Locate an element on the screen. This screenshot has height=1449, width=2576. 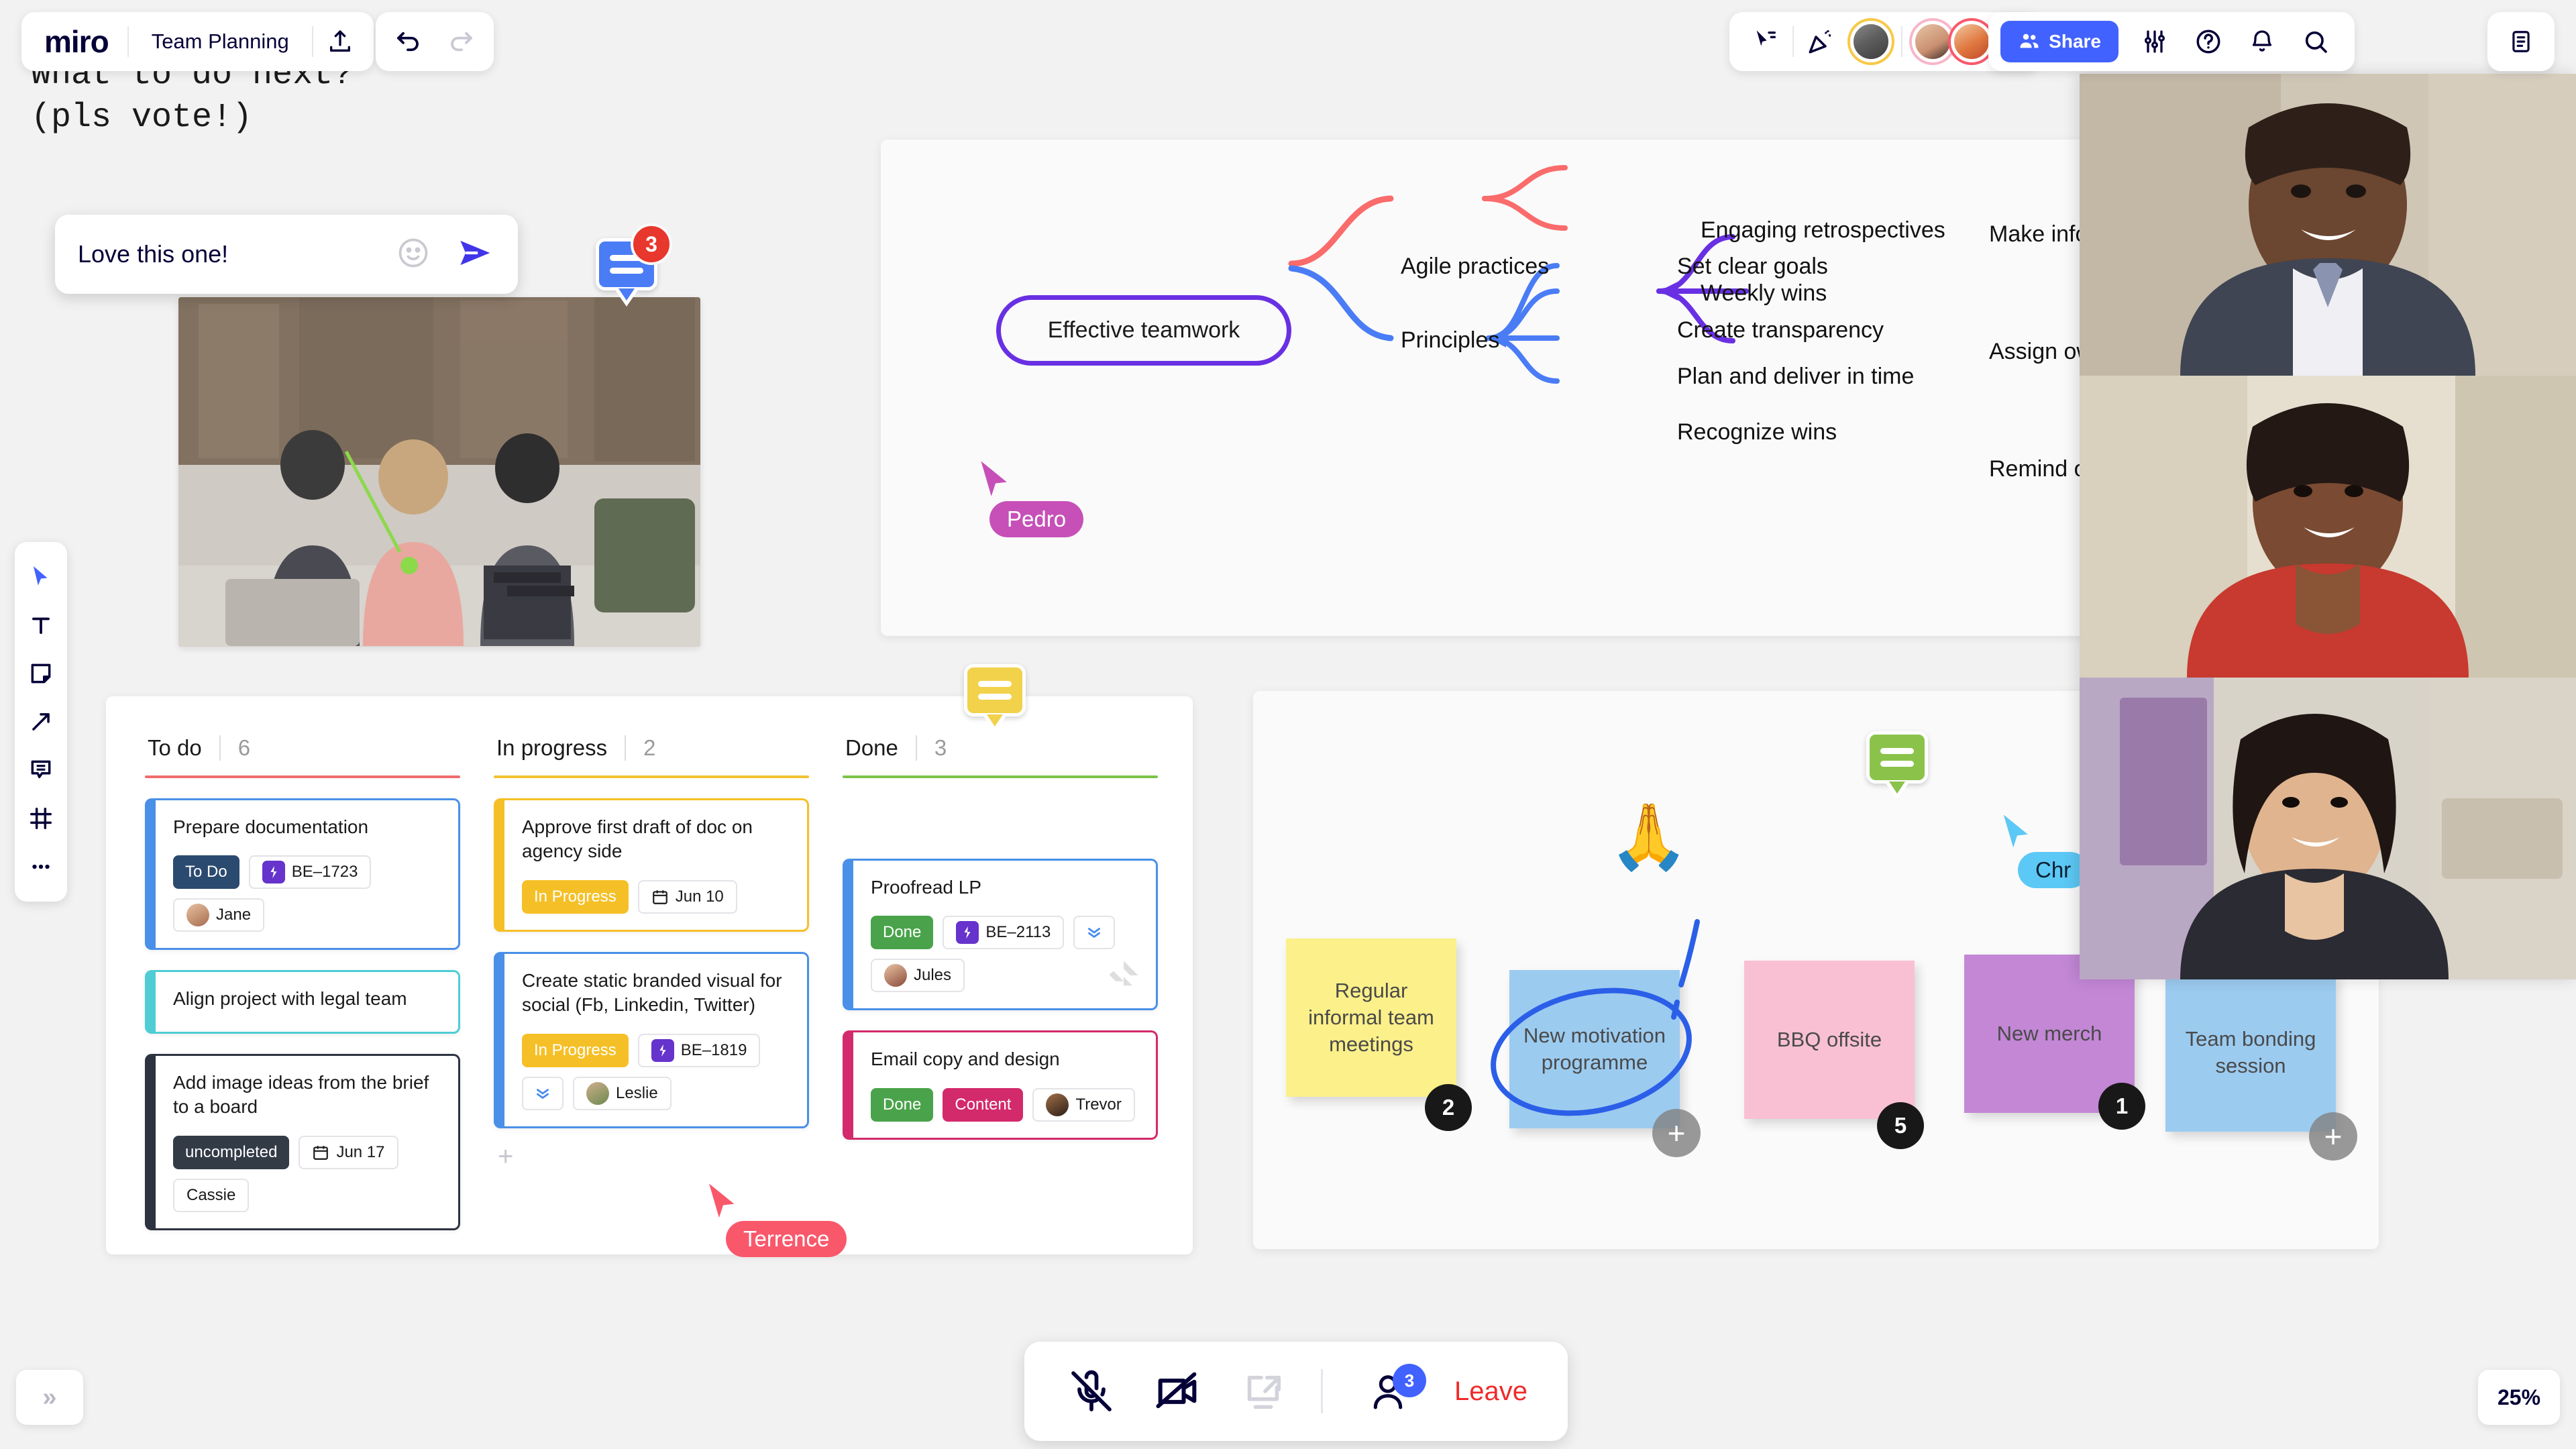
comment-composer: Love this one! is located at coordinates (286, 254).